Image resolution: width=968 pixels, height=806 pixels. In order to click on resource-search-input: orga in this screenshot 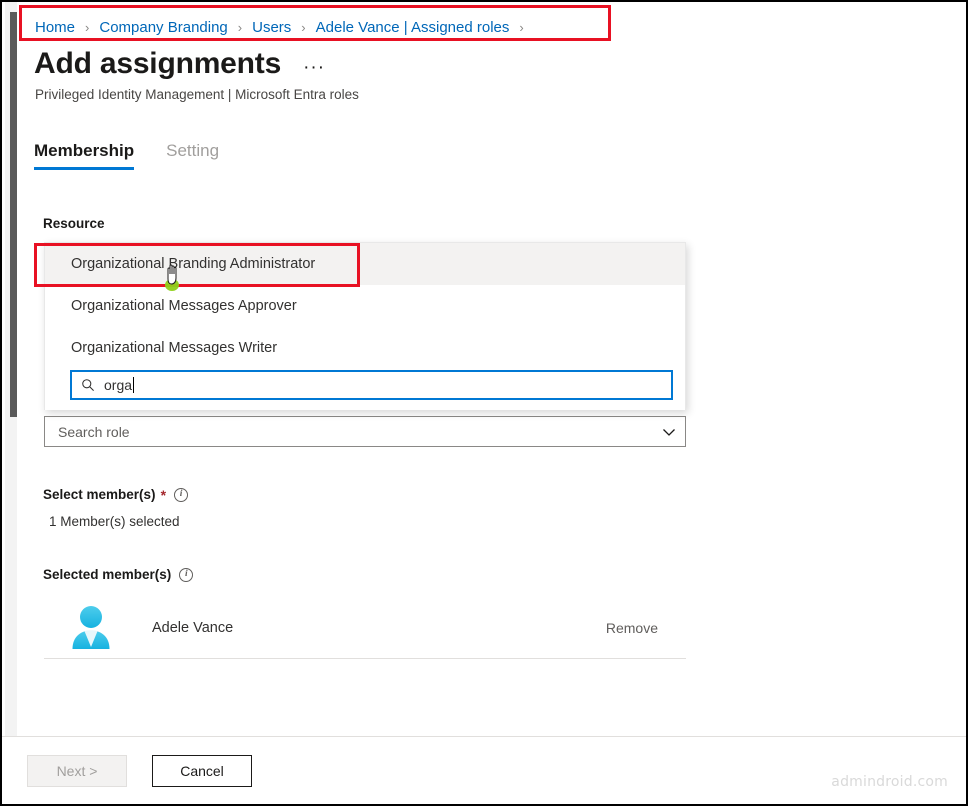, I will do `click(371, 385)`.